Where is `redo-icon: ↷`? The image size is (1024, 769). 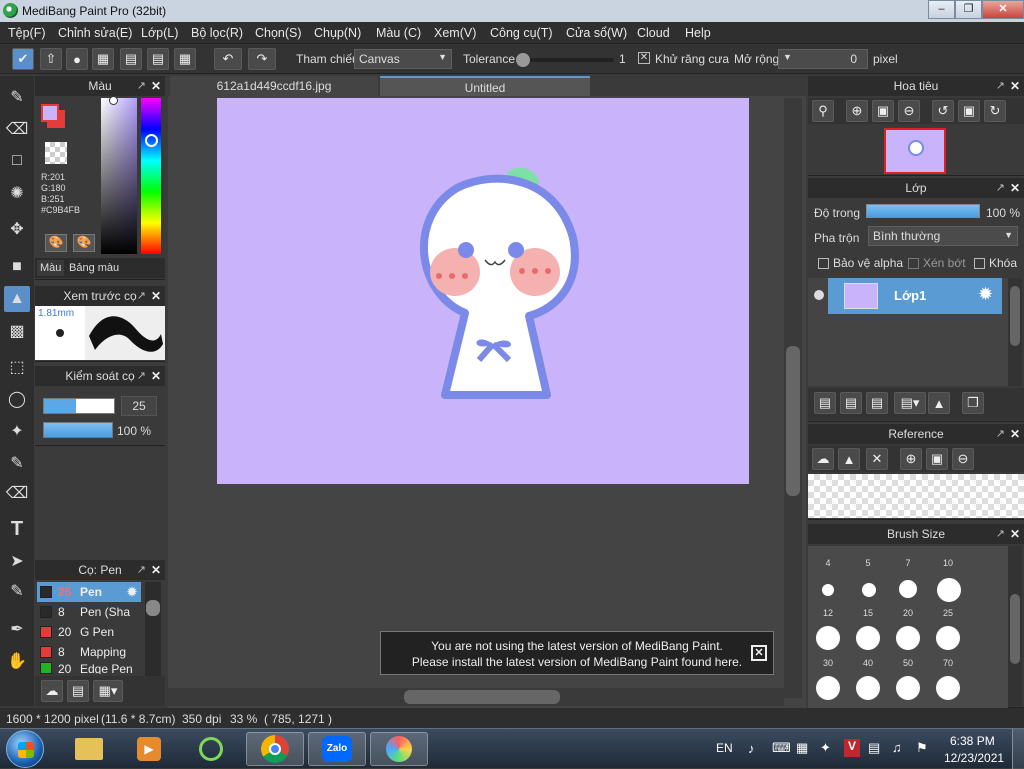
redo-icon: ↷ is located at coordinates (262, 59).